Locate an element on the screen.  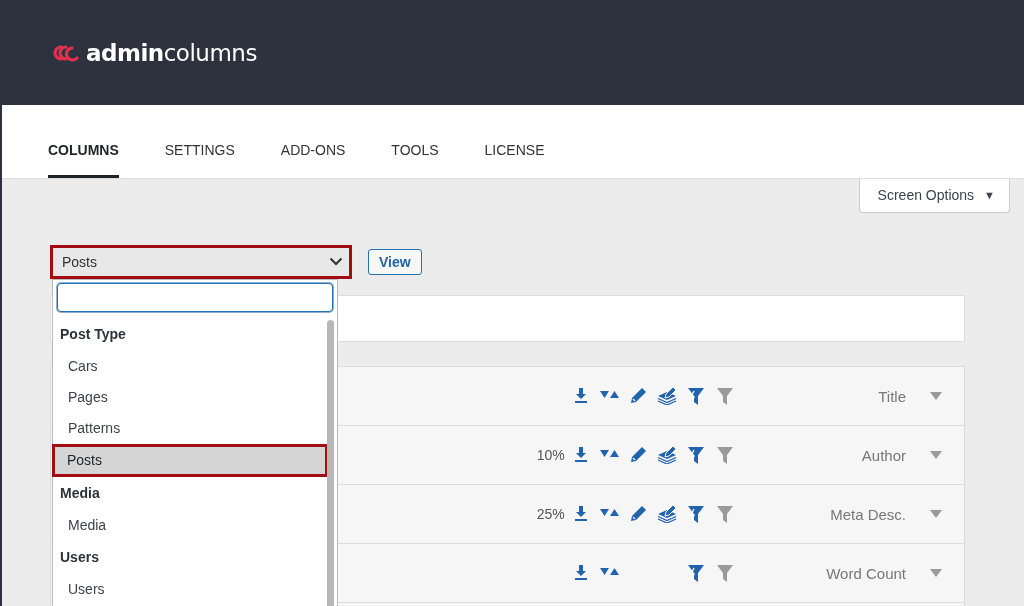
group-label: Media is located at coordinates (80, 493).